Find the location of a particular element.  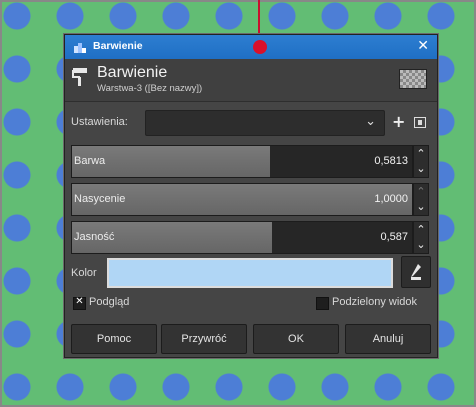

header-divider is located at coordinates (251, 101).